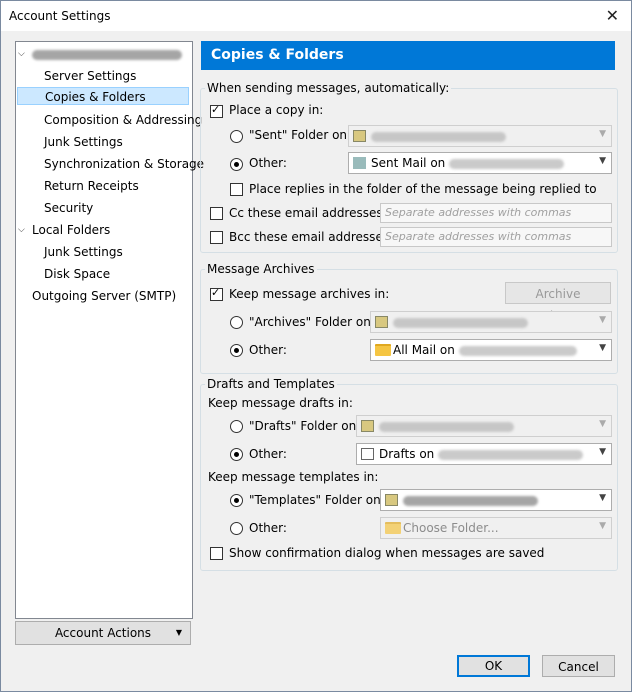 This screenshot has height=692, width=632. What do you see at coordinates (83, 252) in the screenshot?
I see `tree-item-local-junk-settings: Junk Settings` at bounding box center [83, 252].